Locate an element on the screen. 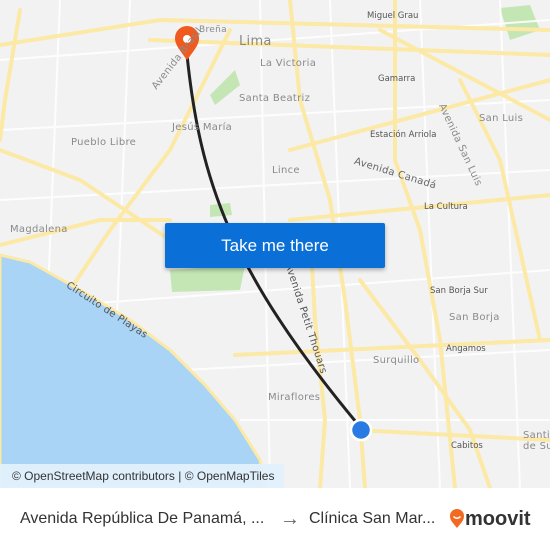 The image size is (550, 550). moovit-wordmark: moovit is located at coordinates (498, 518).